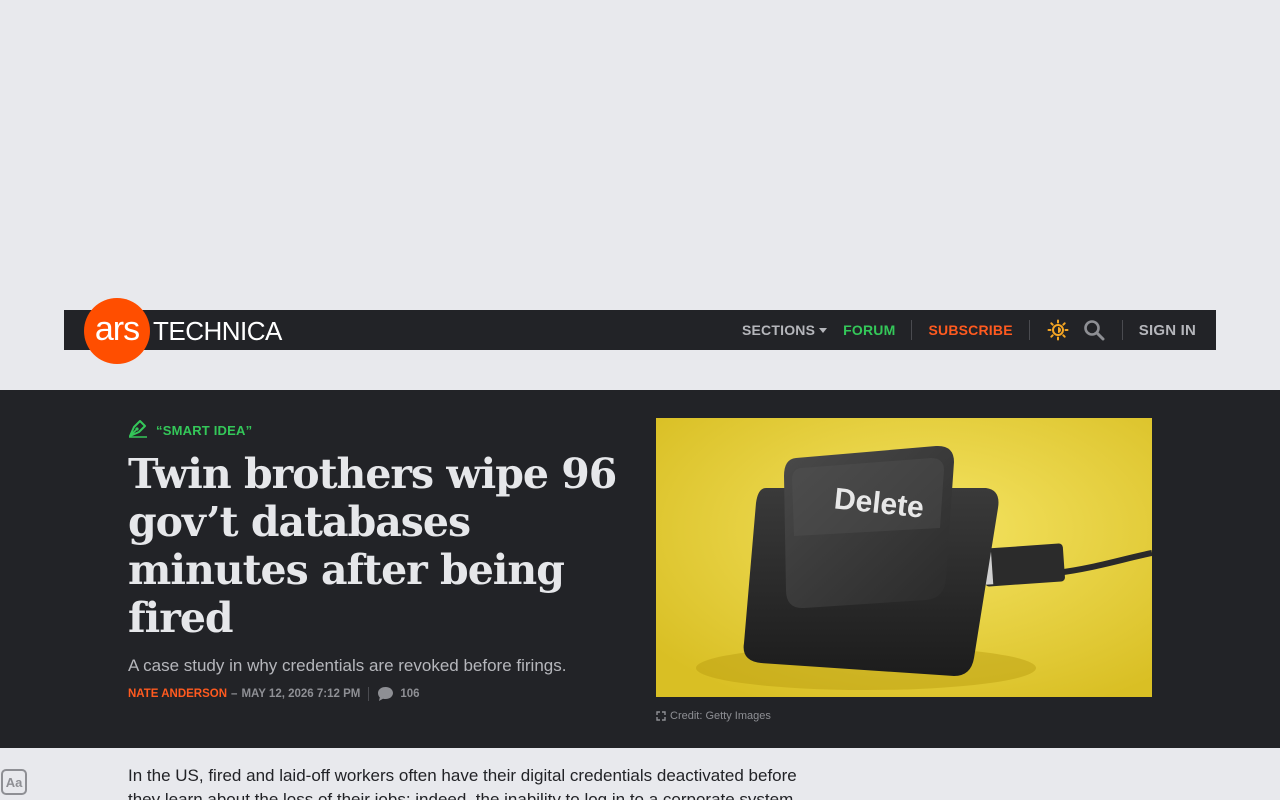  I want to click on text-settings-button: Aa, so click(14, 782).